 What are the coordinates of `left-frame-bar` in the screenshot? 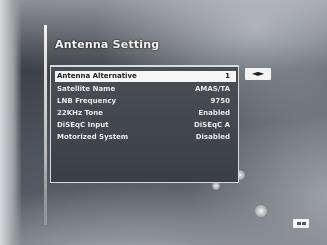 It's located at (11, 122).